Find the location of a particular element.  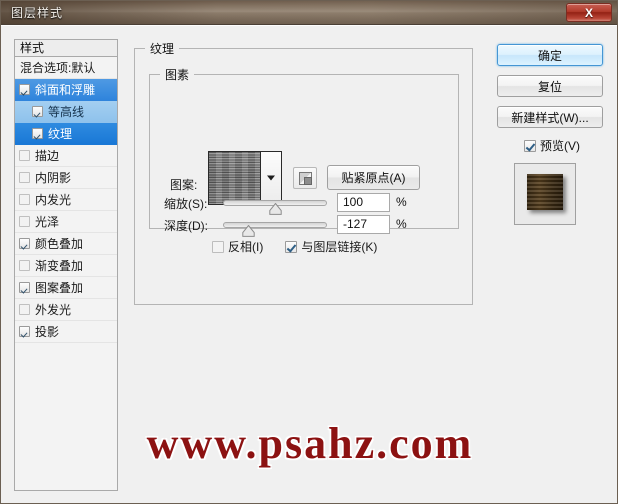

sidebar-item-gradient-overlay: 渐变叠加 is located at coordinates (66, 266).